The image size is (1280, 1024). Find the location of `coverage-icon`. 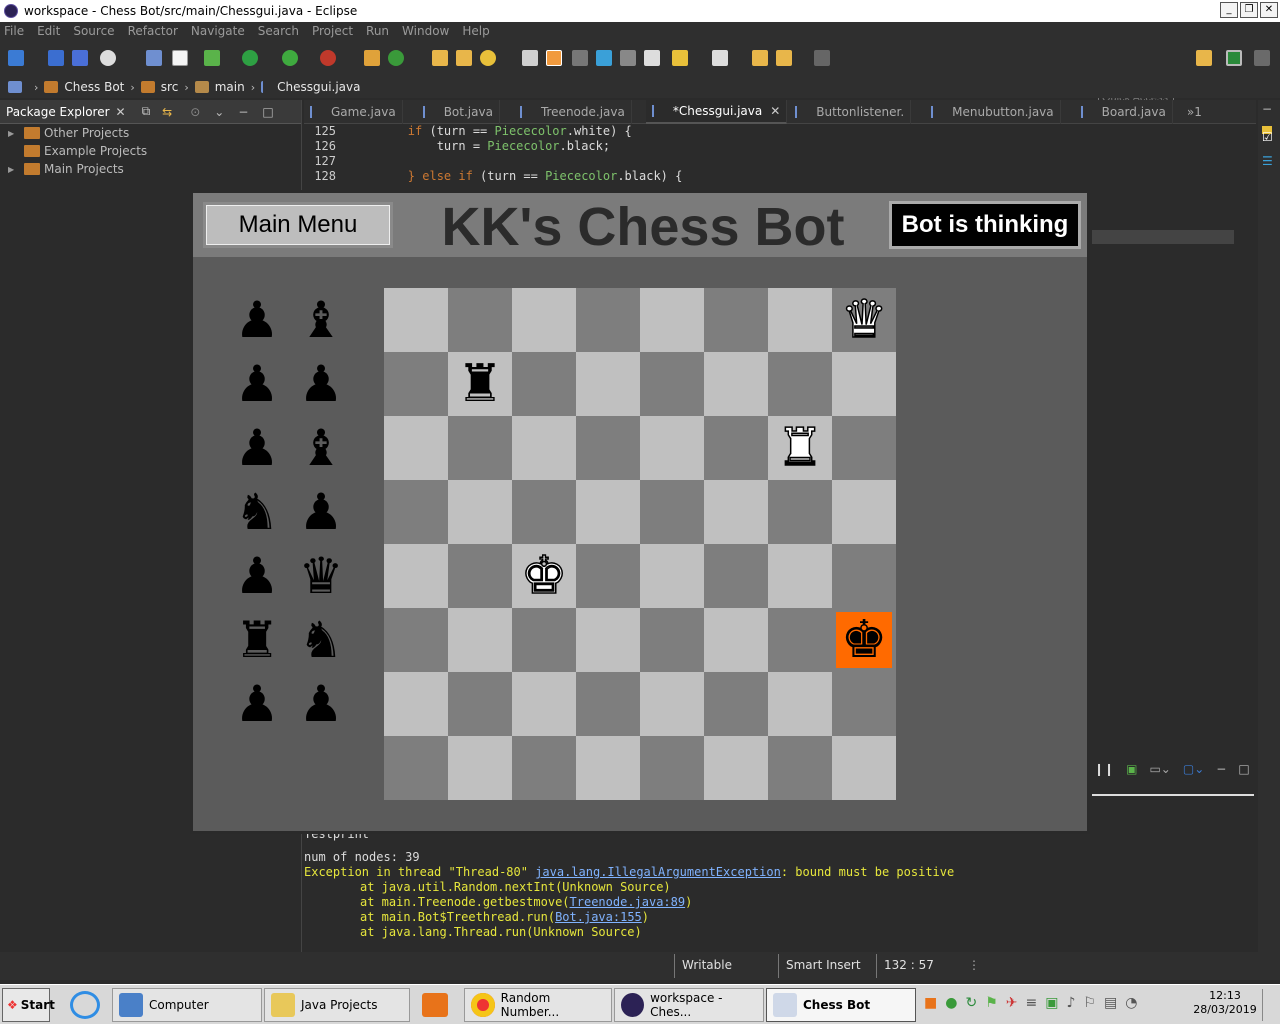

coverage-icon is located at coordinates (290, 58).